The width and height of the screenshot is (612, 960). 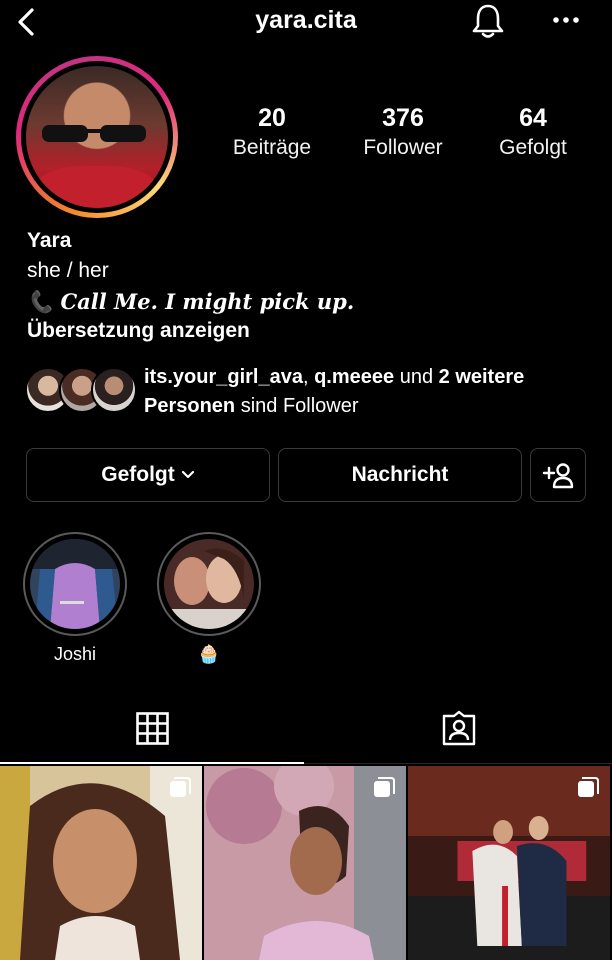 What do you see at coordinates (187, 474) in the screenshot?
I see `chevron-down-icon` at bounding box center [187, 474].